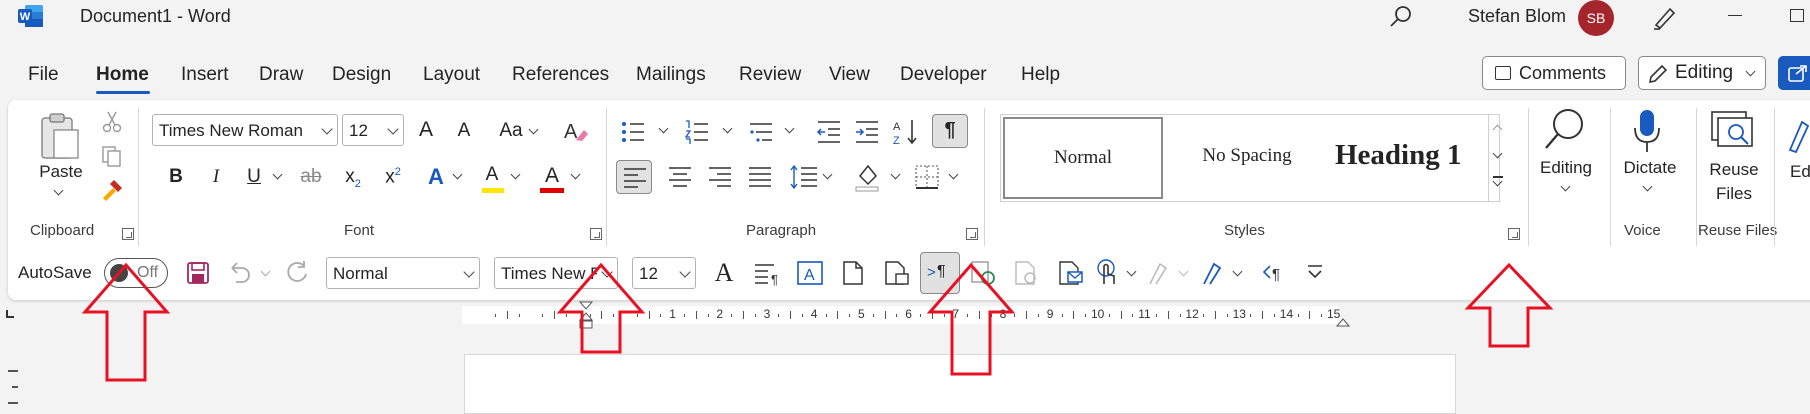 The height and width of the screenshot is (414, 1810). I want to click on decrease-indent-icon, so click(829, 132).